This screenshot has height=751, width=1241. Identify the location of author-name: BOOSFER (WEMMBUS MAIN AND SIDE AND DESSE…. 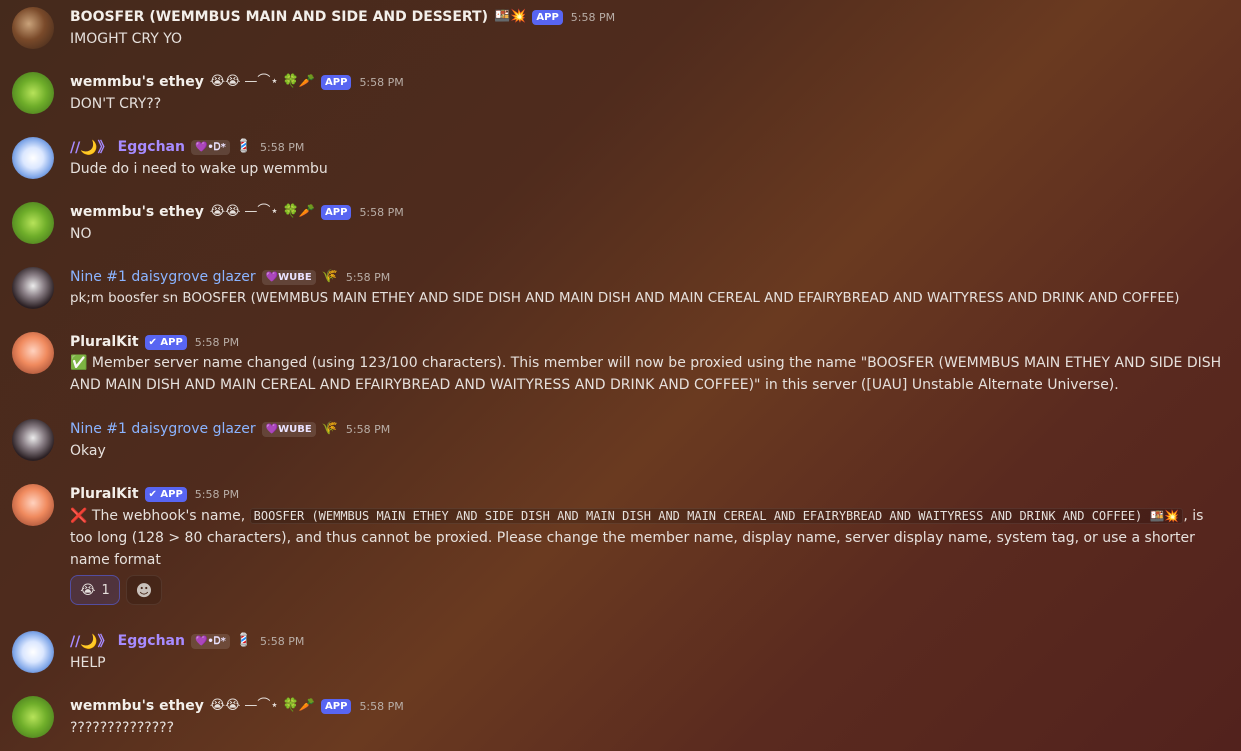
(279, 17).